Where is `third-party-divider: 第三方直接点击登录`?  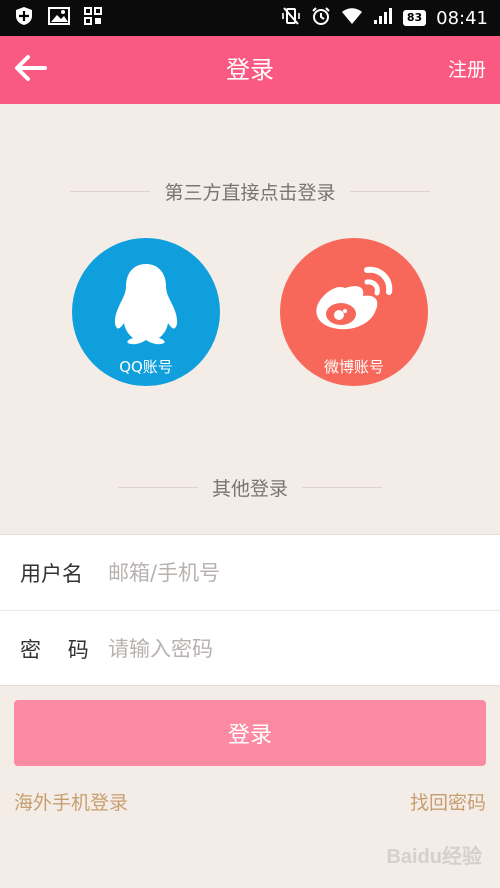
third-party-divider: 第三方直接点击登录 is located at coordinates (250, 191).